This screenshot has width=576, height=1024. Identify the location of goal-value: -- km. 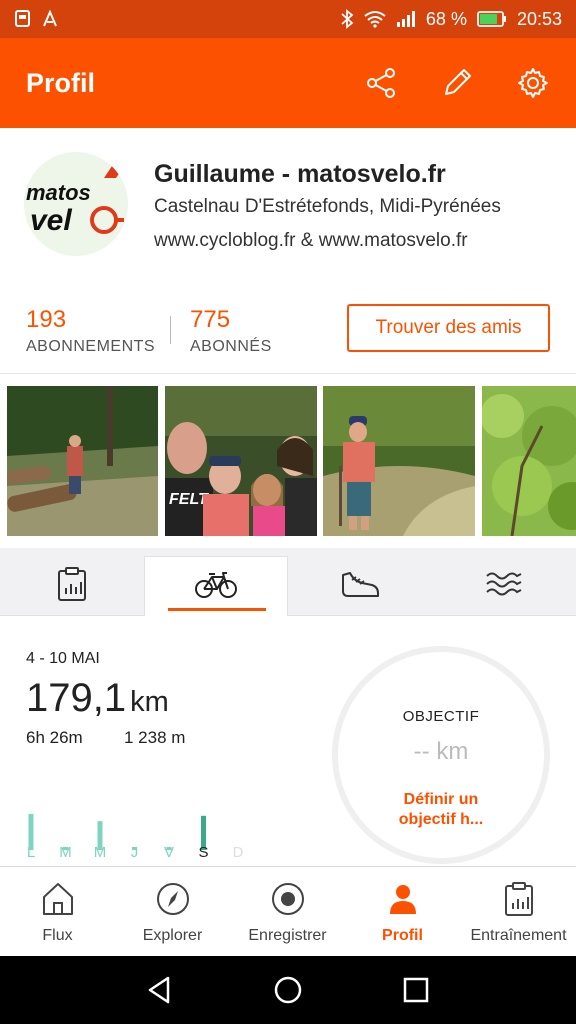
(441, 751).